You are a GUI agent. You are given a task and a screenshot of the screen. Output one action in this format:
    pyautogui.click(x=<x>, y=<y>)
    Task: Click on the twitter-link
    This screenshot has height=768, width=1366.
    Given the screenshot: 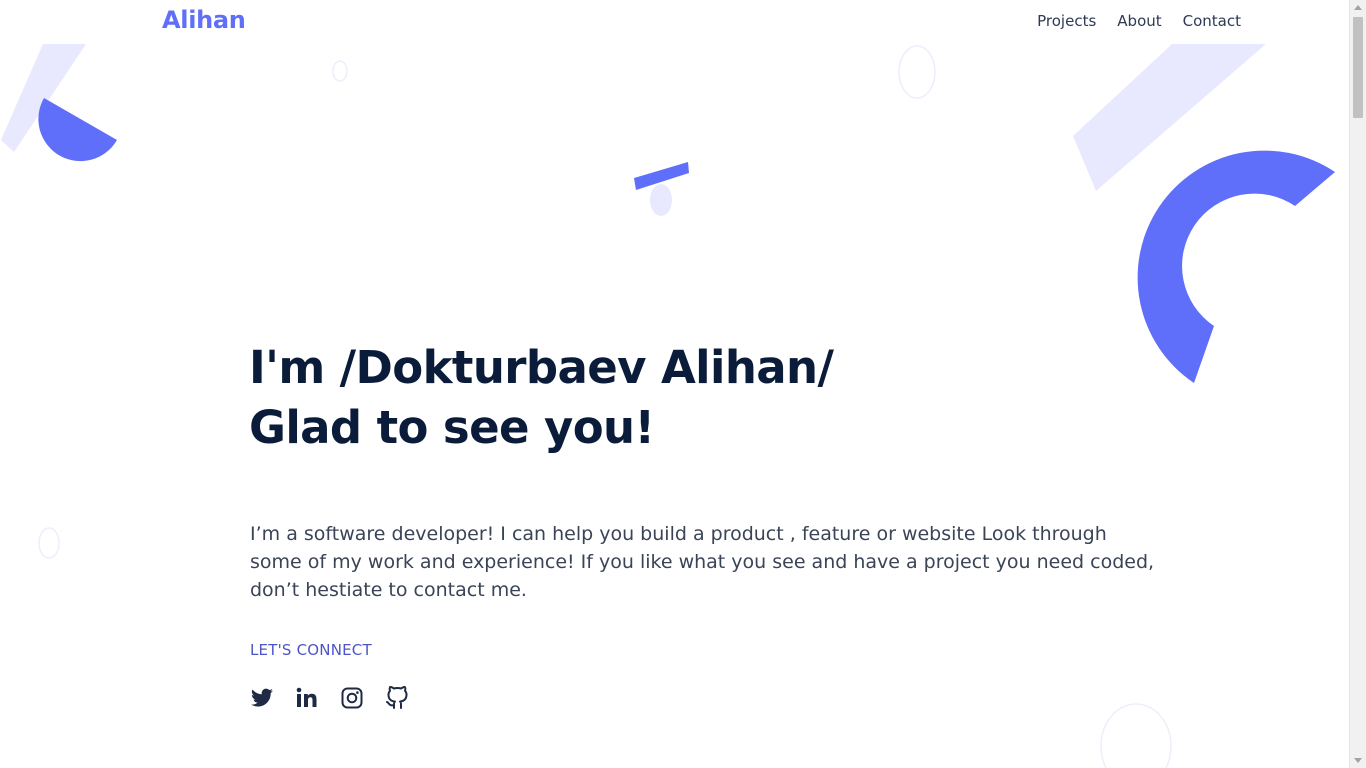 What is the action you would take?
    pyautogui.click(x=263, y=699)
    